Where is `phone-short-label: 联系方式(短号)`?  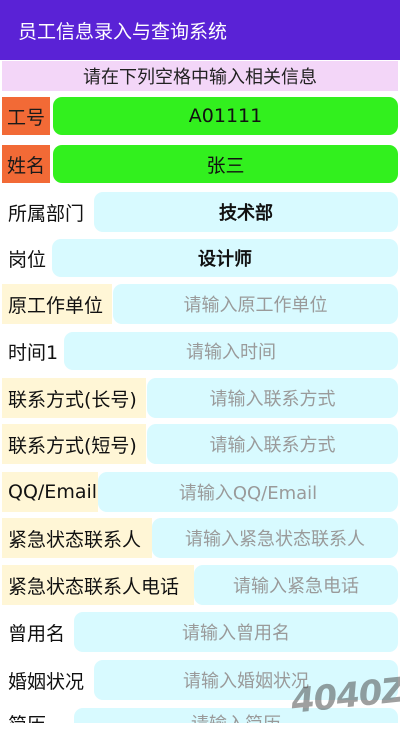 phone-short-label: 联系方式(短号) is located at coordinates (74, 444).